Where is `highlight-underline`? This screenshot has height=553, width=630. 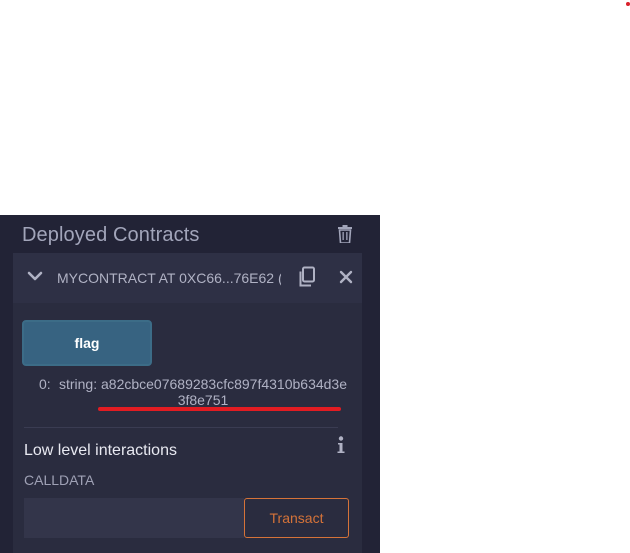 highlight-underline is located at coordinates (219, 409).